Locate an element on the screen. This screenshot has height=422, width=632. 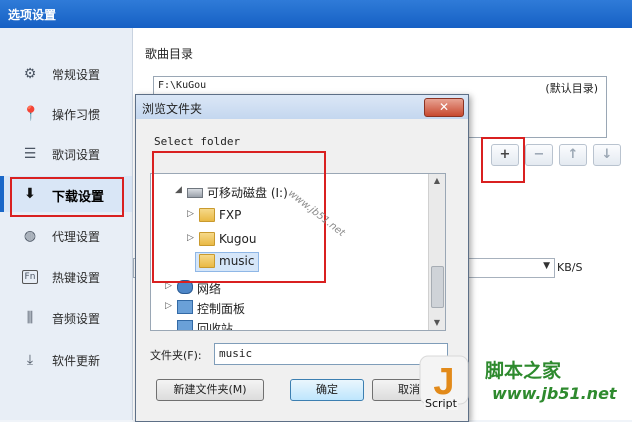
speed-unit-label: KB/S is located at coordinates (570, 267).